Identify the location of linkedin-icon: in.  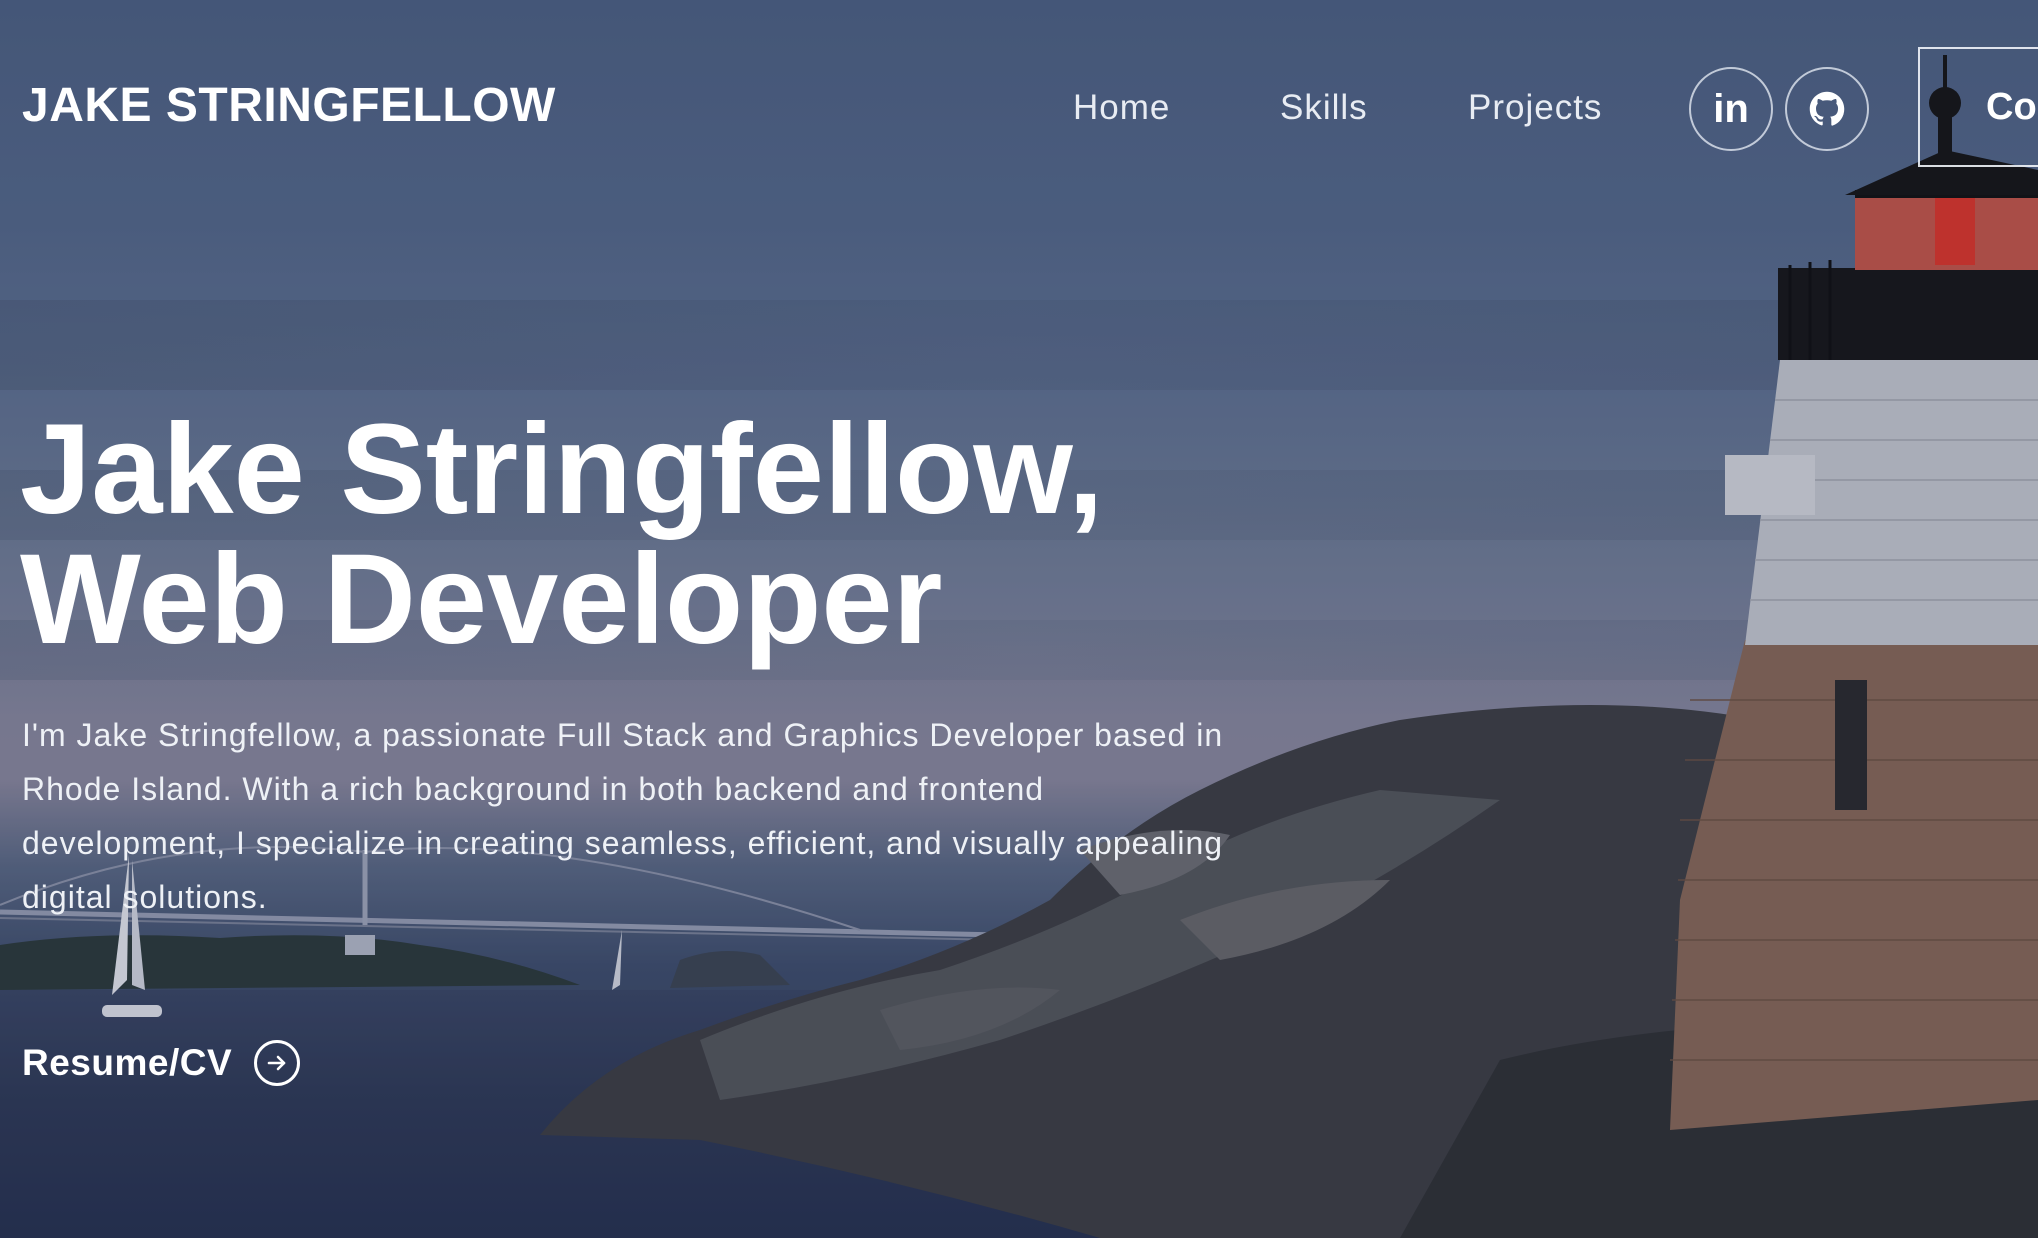
(1731, 108).